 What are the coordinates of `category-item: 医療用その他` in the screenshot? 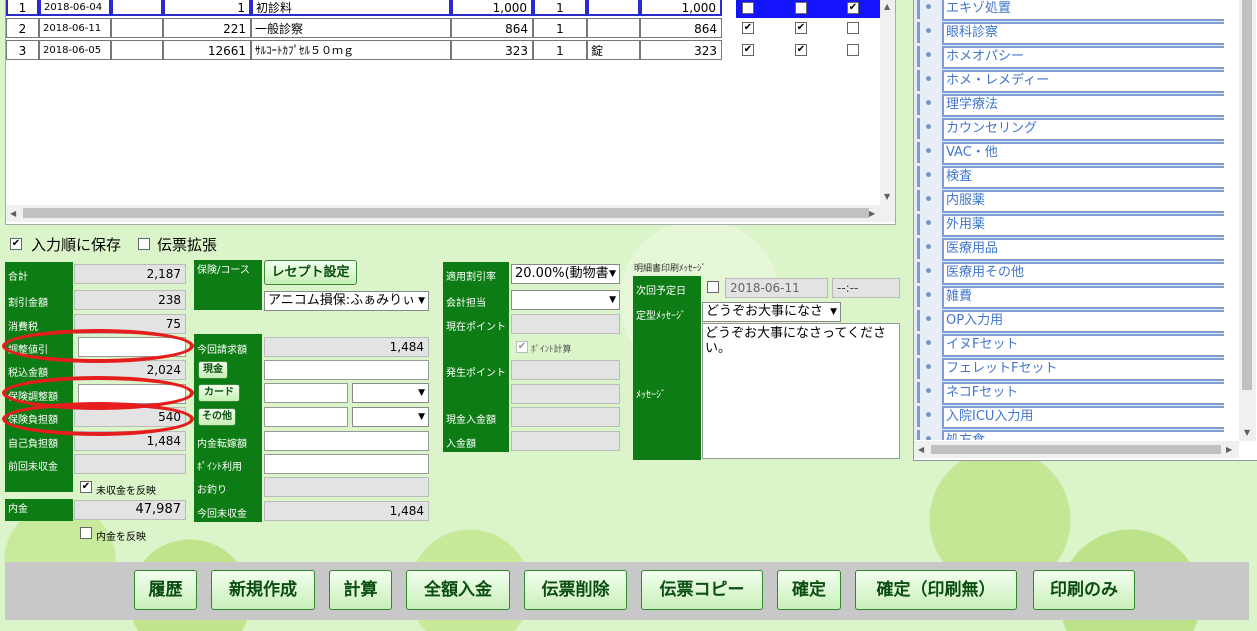 It's located at (1070, 273).